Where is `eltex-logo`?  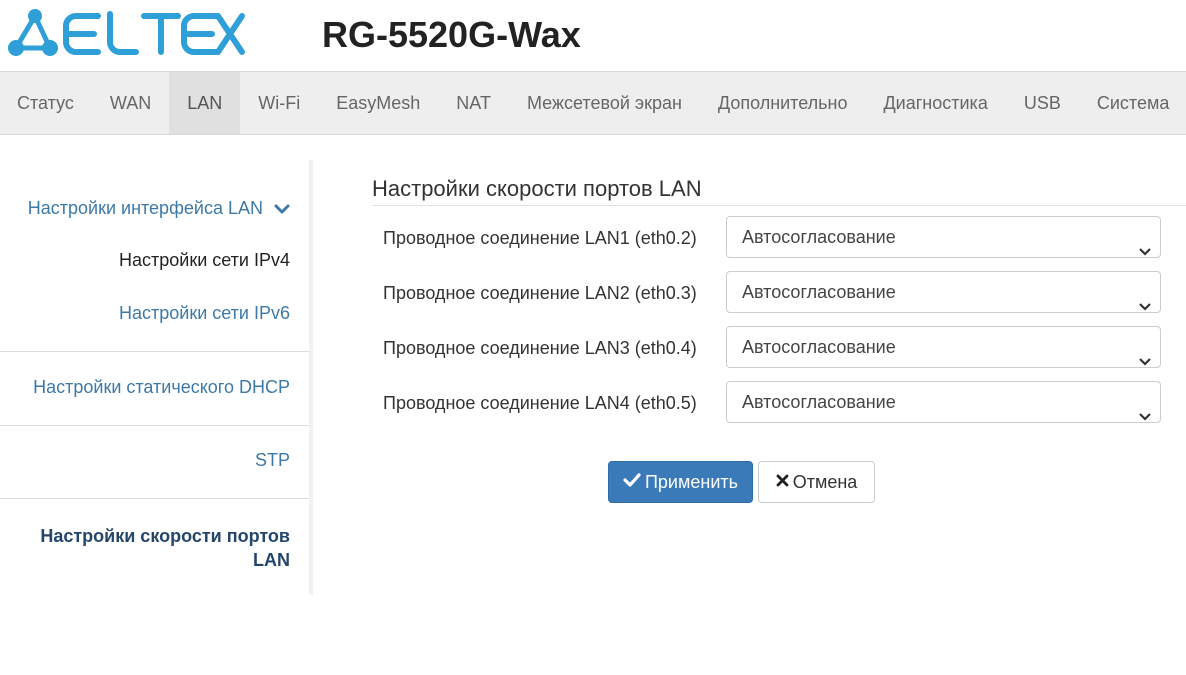
eltex-logo is located at coordinates (126, 34).